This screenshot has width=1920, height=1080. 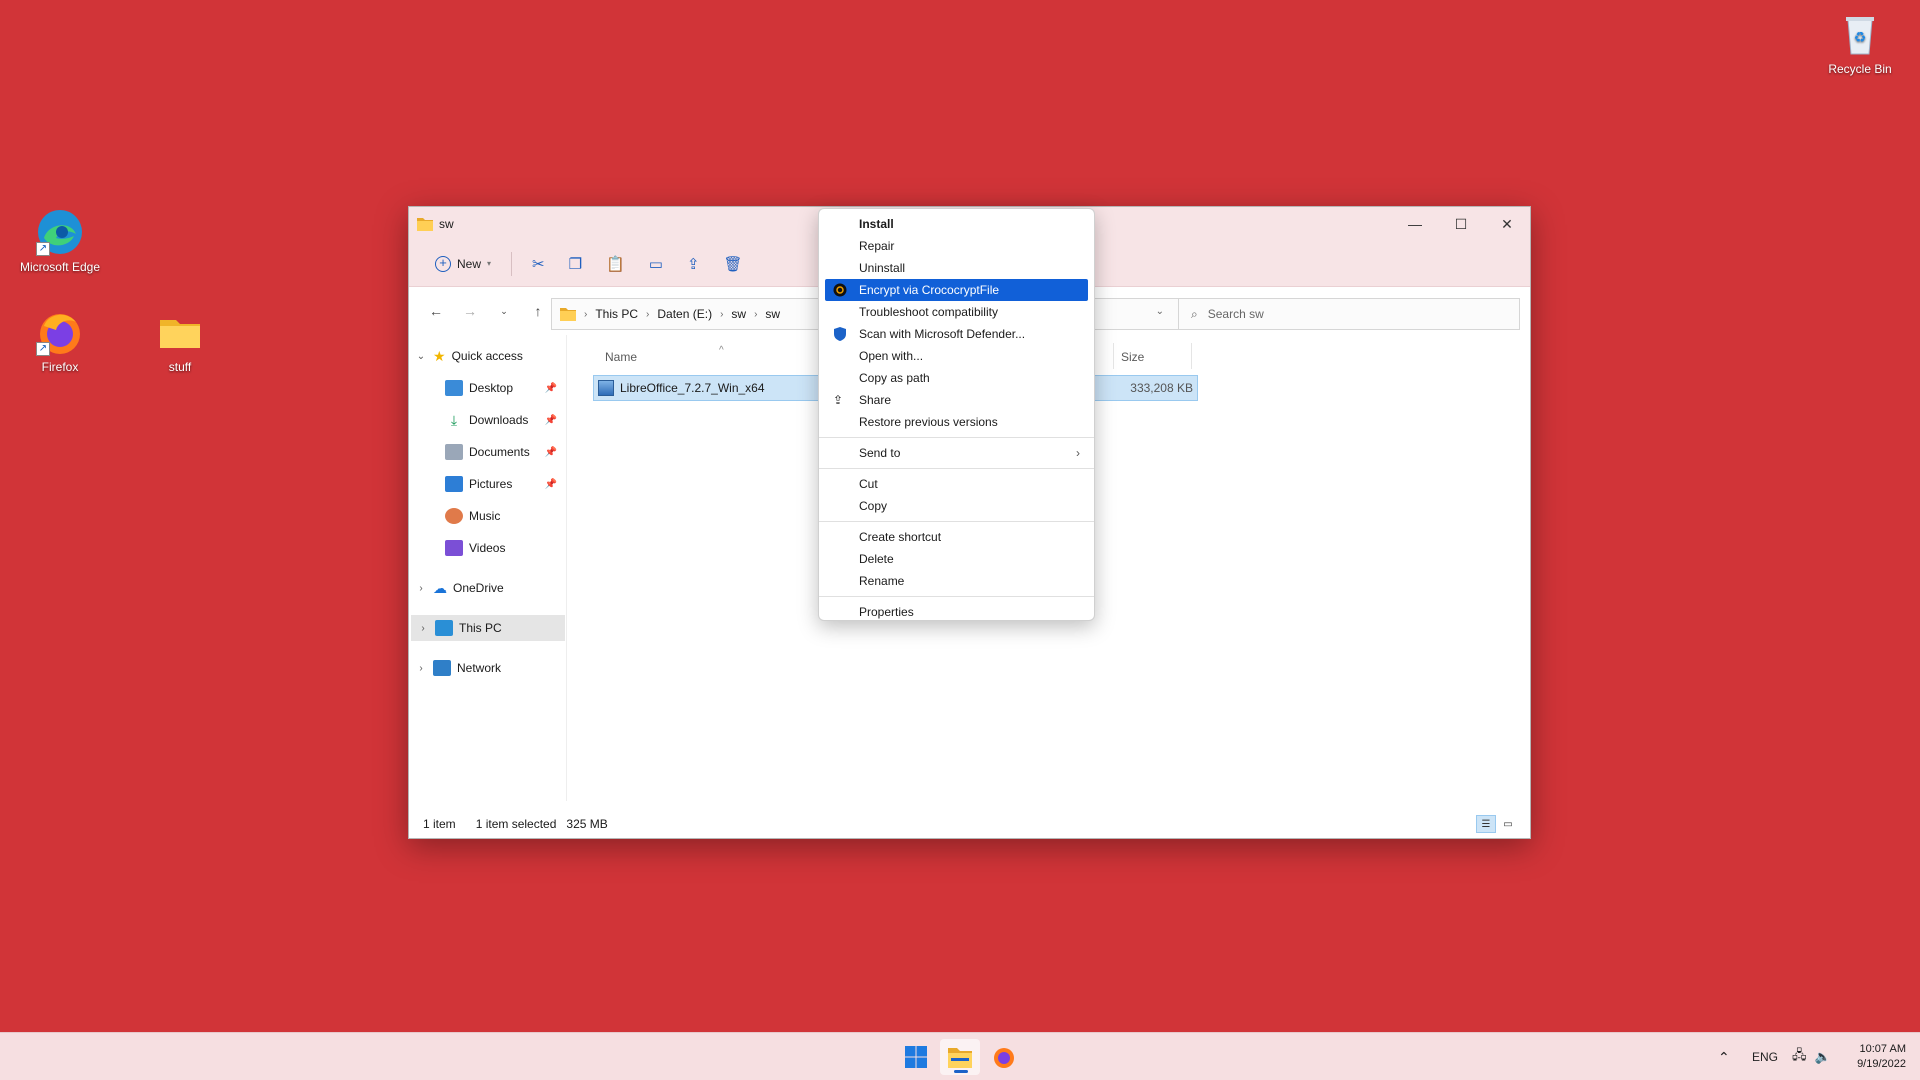 What do you see at coordinates (485, 516) in the screenshot?
I see `sidebar-item-label: Music` at bounding box center [485, 516].